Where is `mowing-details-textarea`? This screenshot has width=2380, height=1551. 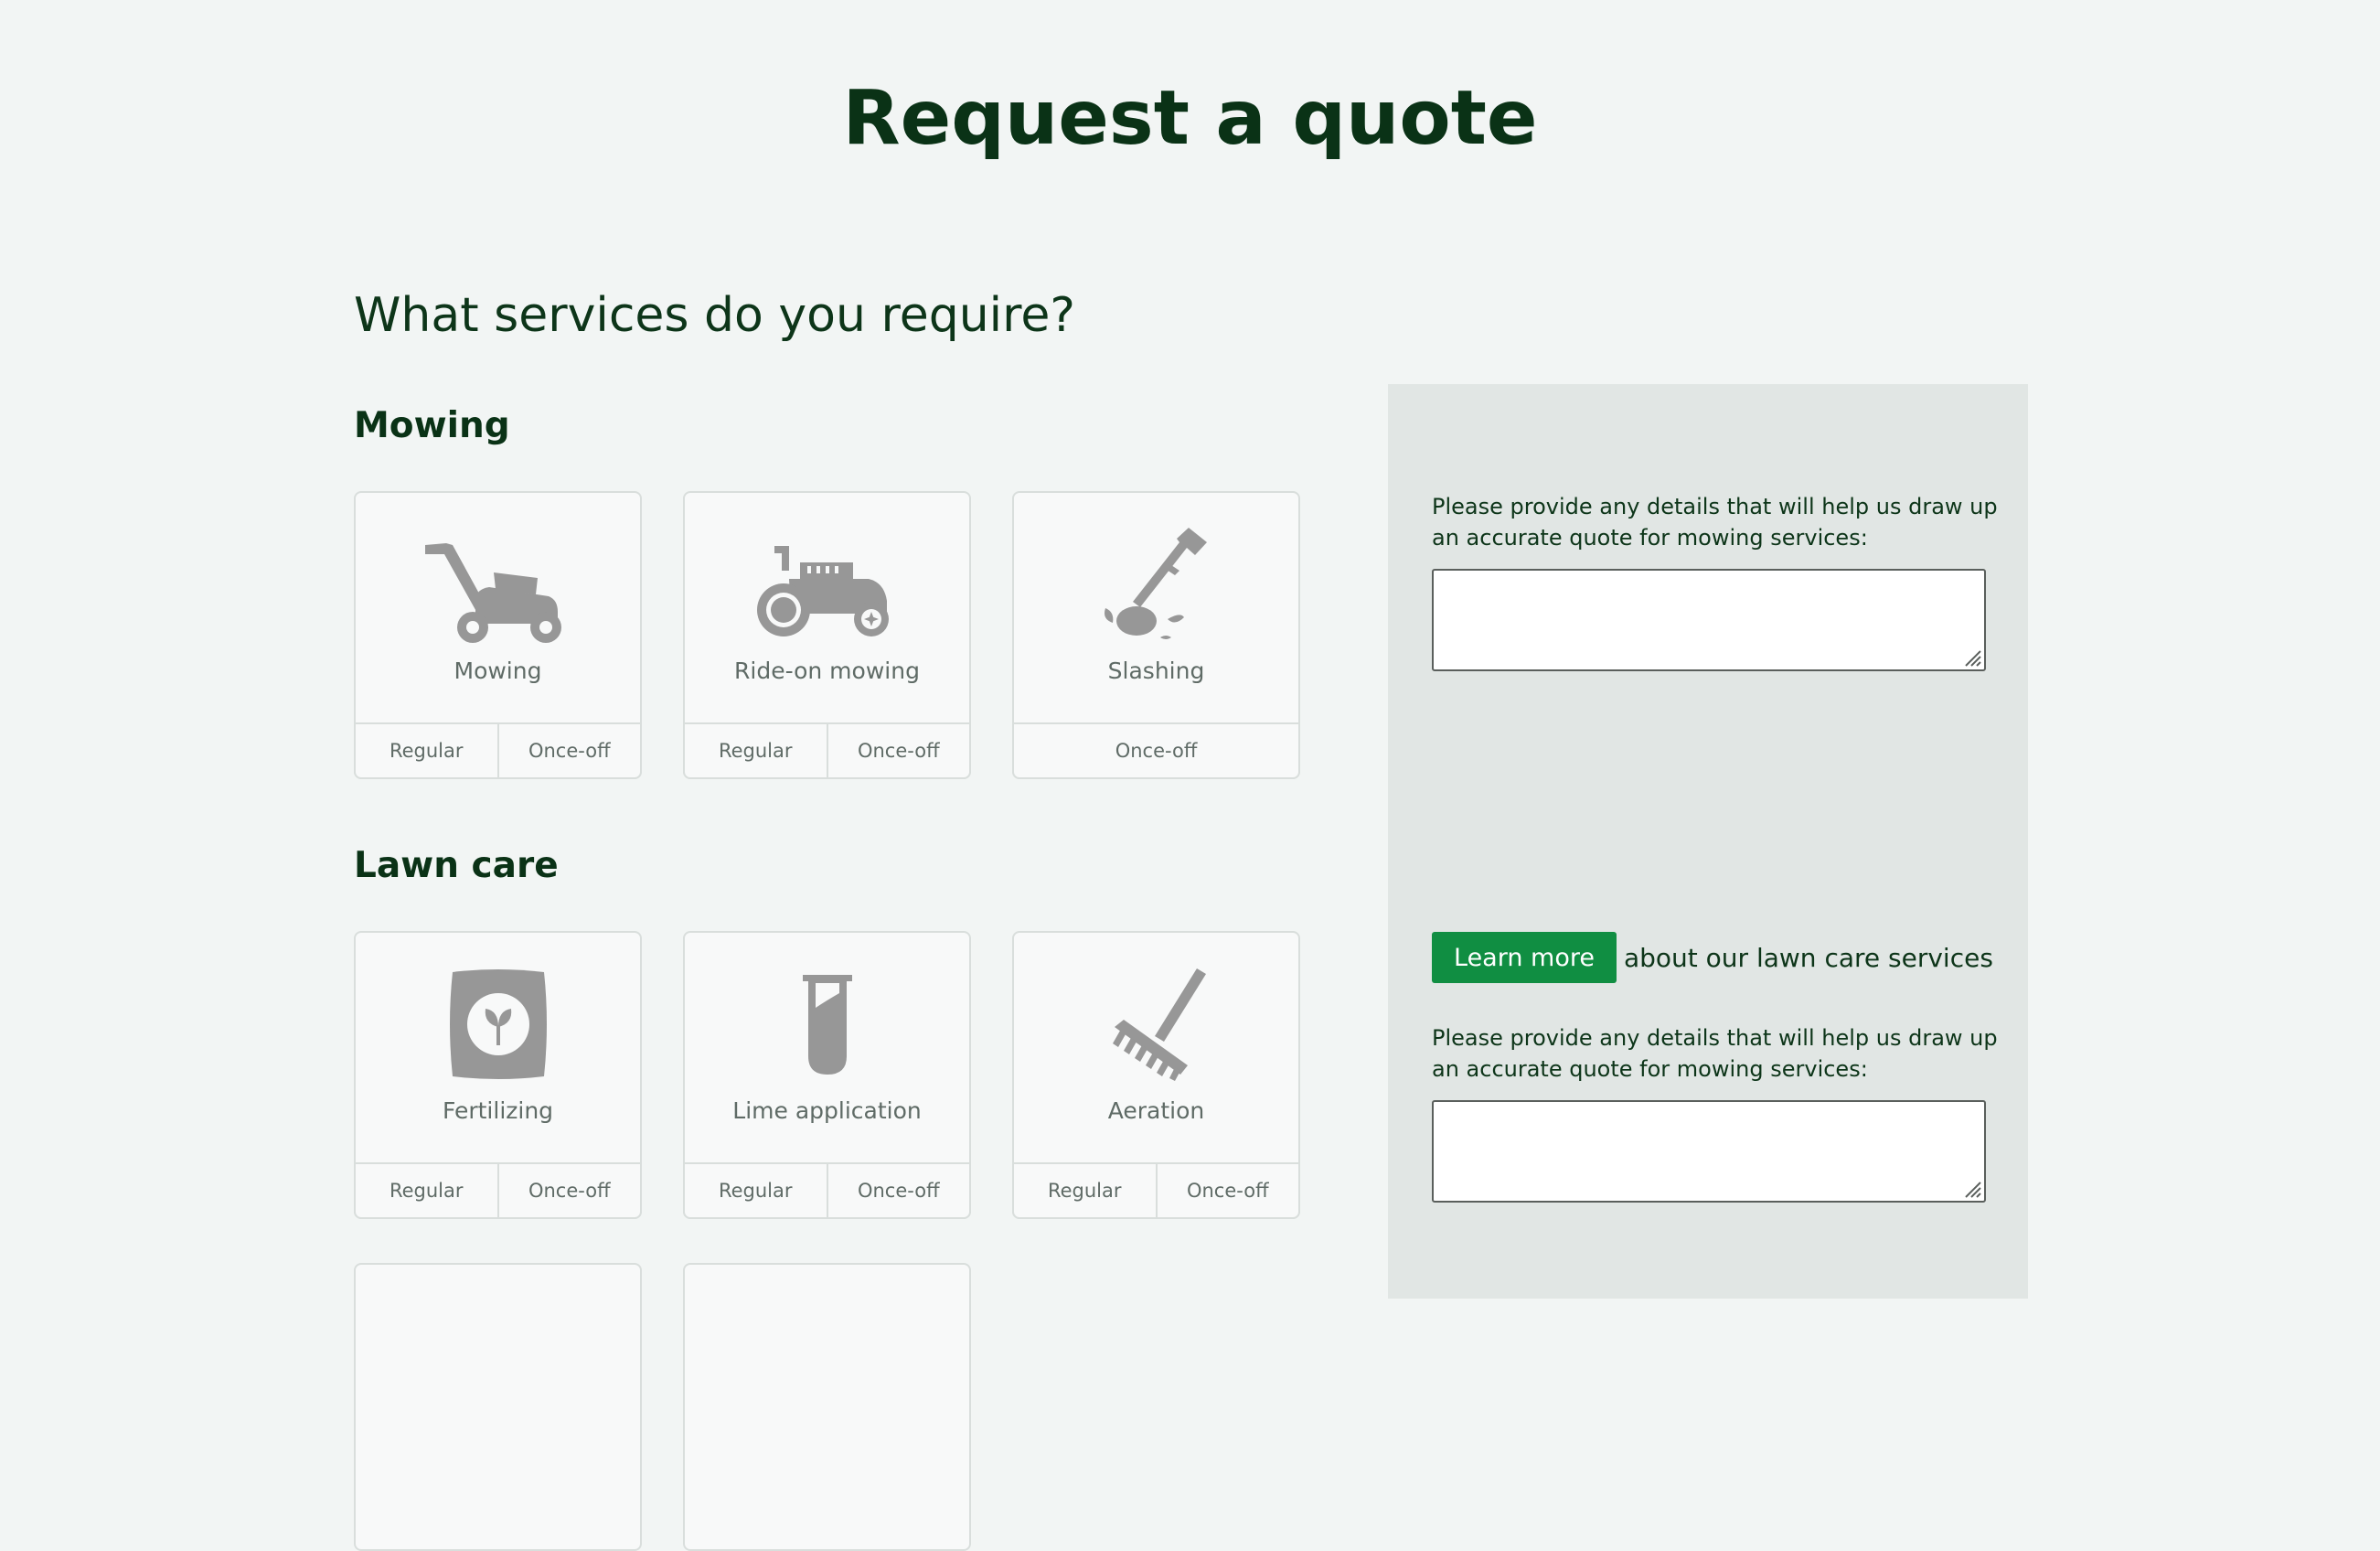
mowing-details-textarea is located at coordinates (1709, 620).